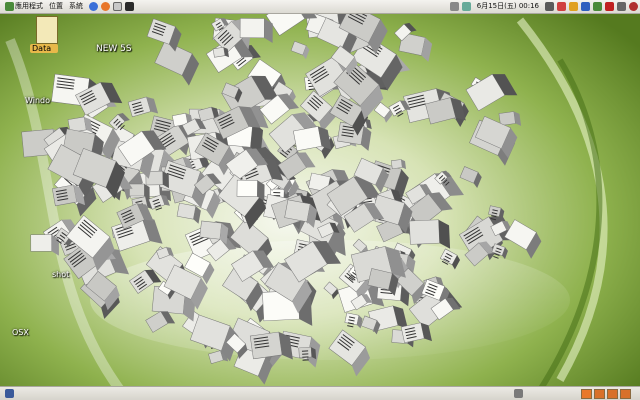  I want to click on desktop-icon-label: Windo, so click(37, 100).